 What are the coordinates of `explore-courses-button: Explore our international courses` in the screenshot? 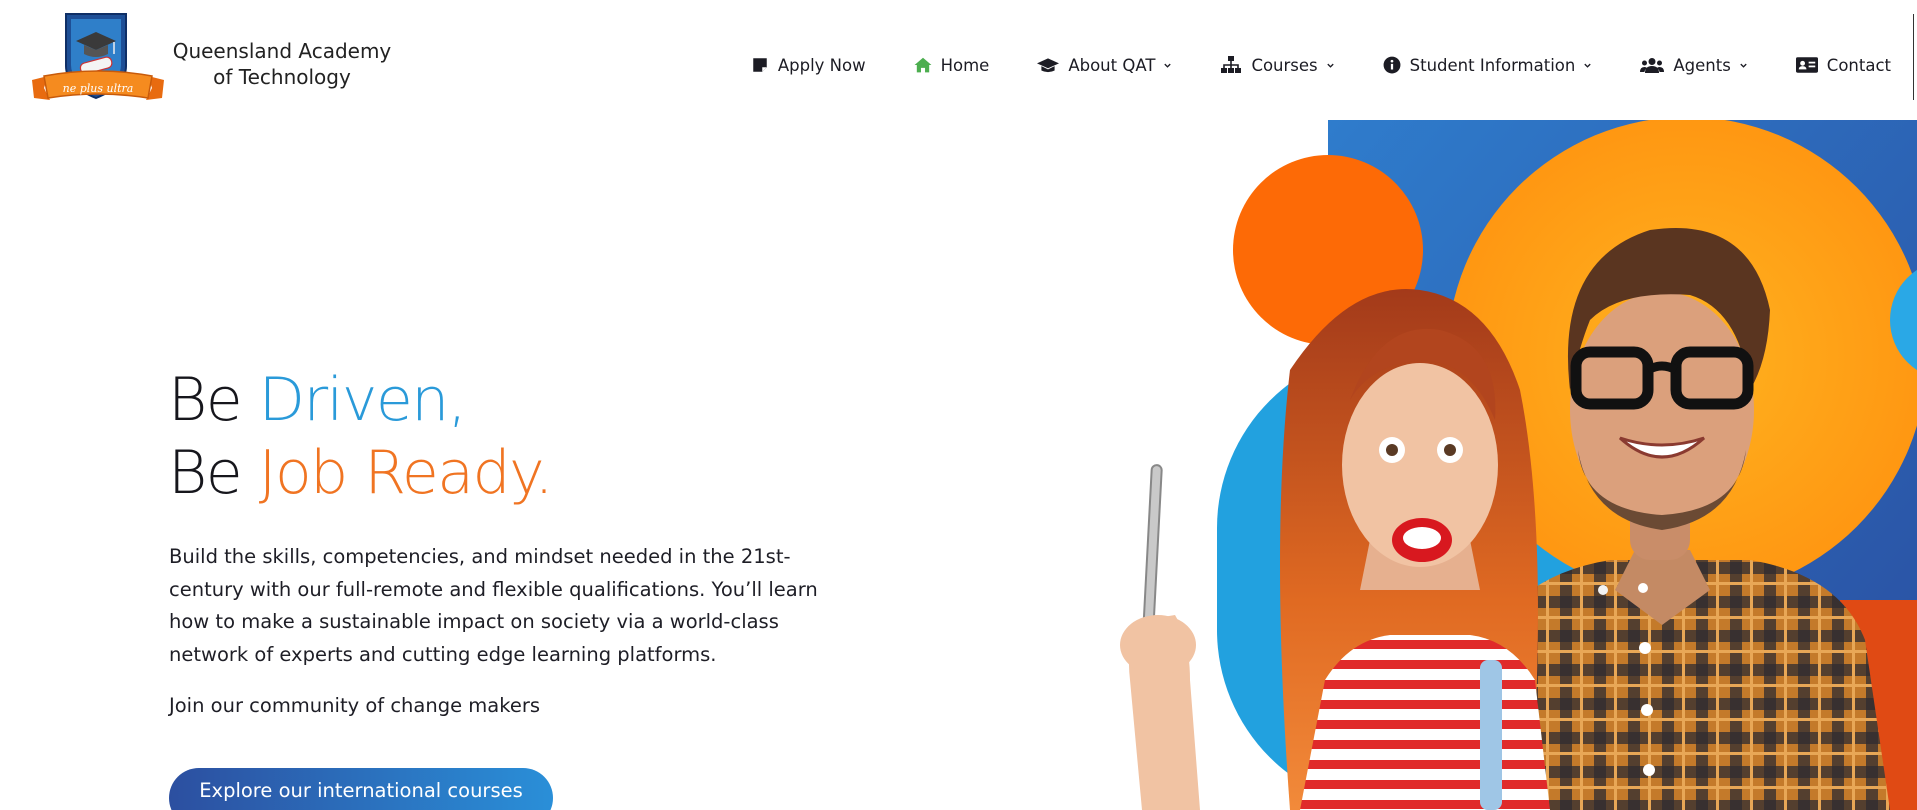 It's located at (361, 789).